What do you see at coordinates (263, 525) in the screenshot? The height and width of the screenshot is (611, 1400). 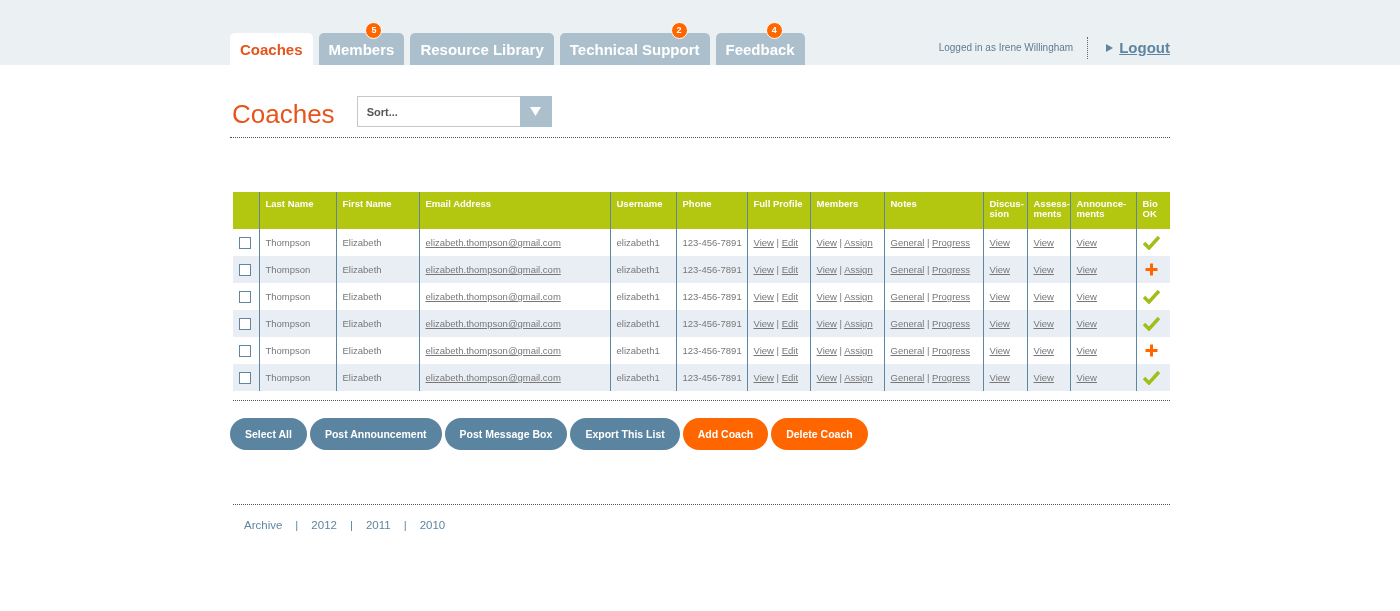 I see `archive-link: Archive` at bounding box center [263, 525].